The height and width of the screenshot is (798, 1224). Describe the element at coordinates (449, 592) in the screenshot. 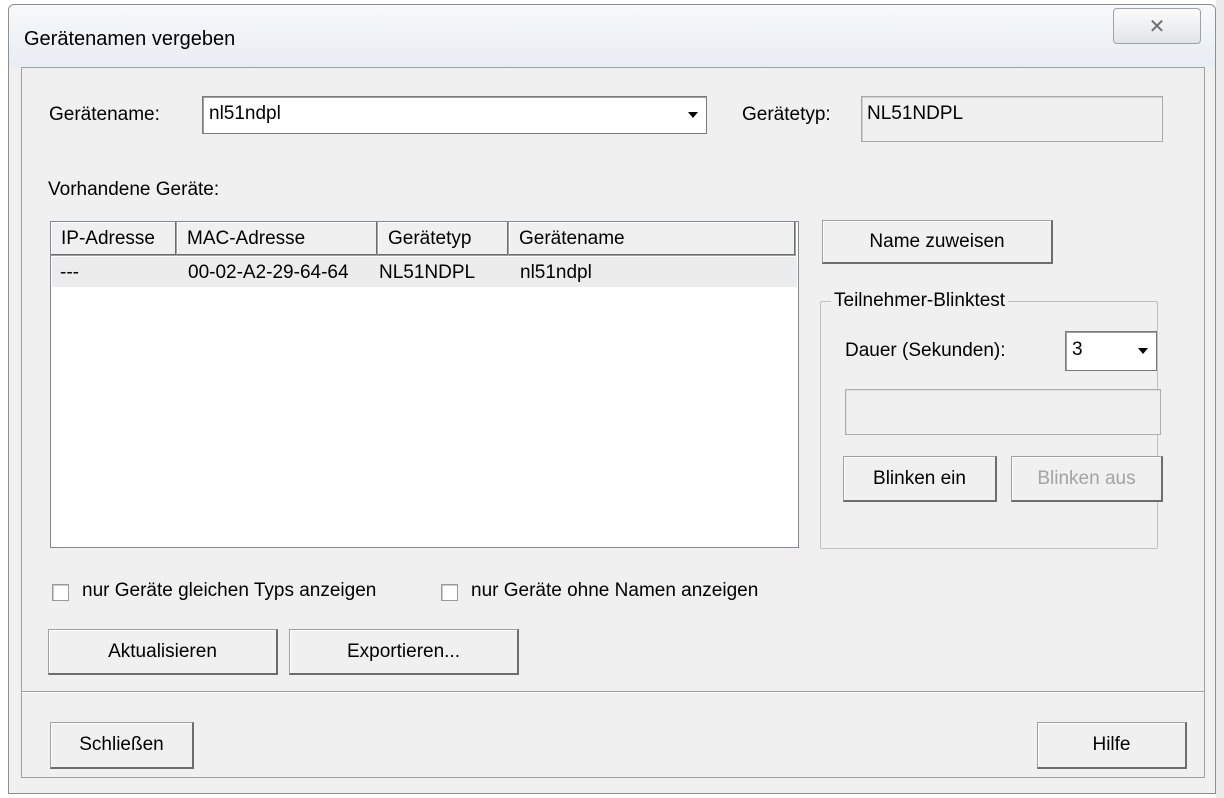

I see `unnamed-checkbox` at that location.